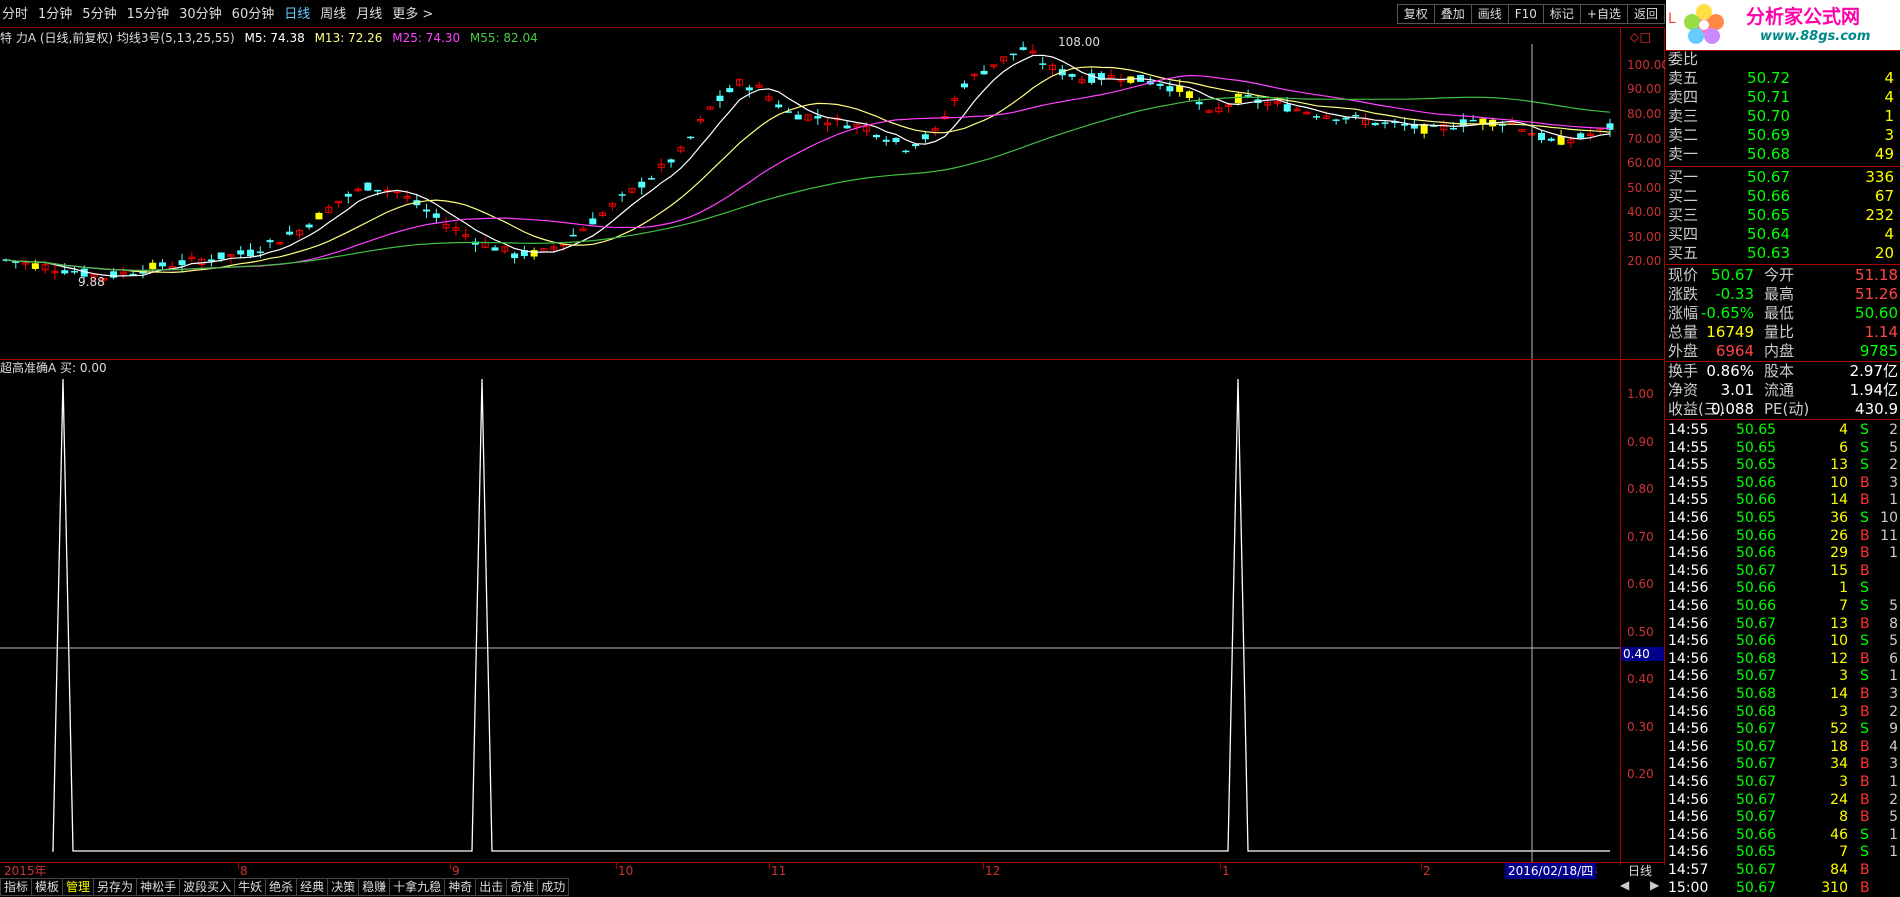  I want to click on bottom-tabs: 指标 模板 管理 另存为 神松手 波段买入 牛妖 绝杀 经典 决策 稳赚 十拿九稳 神奇 出击 奇准 成功, so click(832, 887).